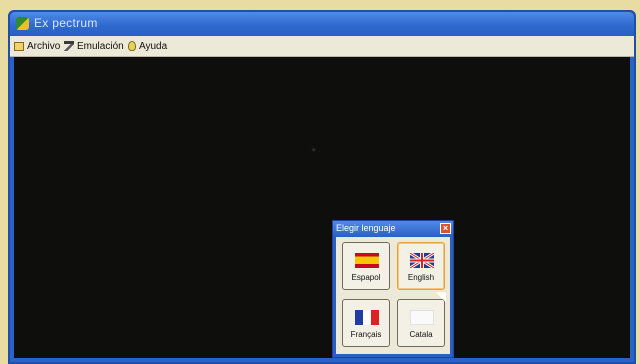 The image size is (640, 364). I want to click on menu-archivo: Archivo, so click(37, 46).